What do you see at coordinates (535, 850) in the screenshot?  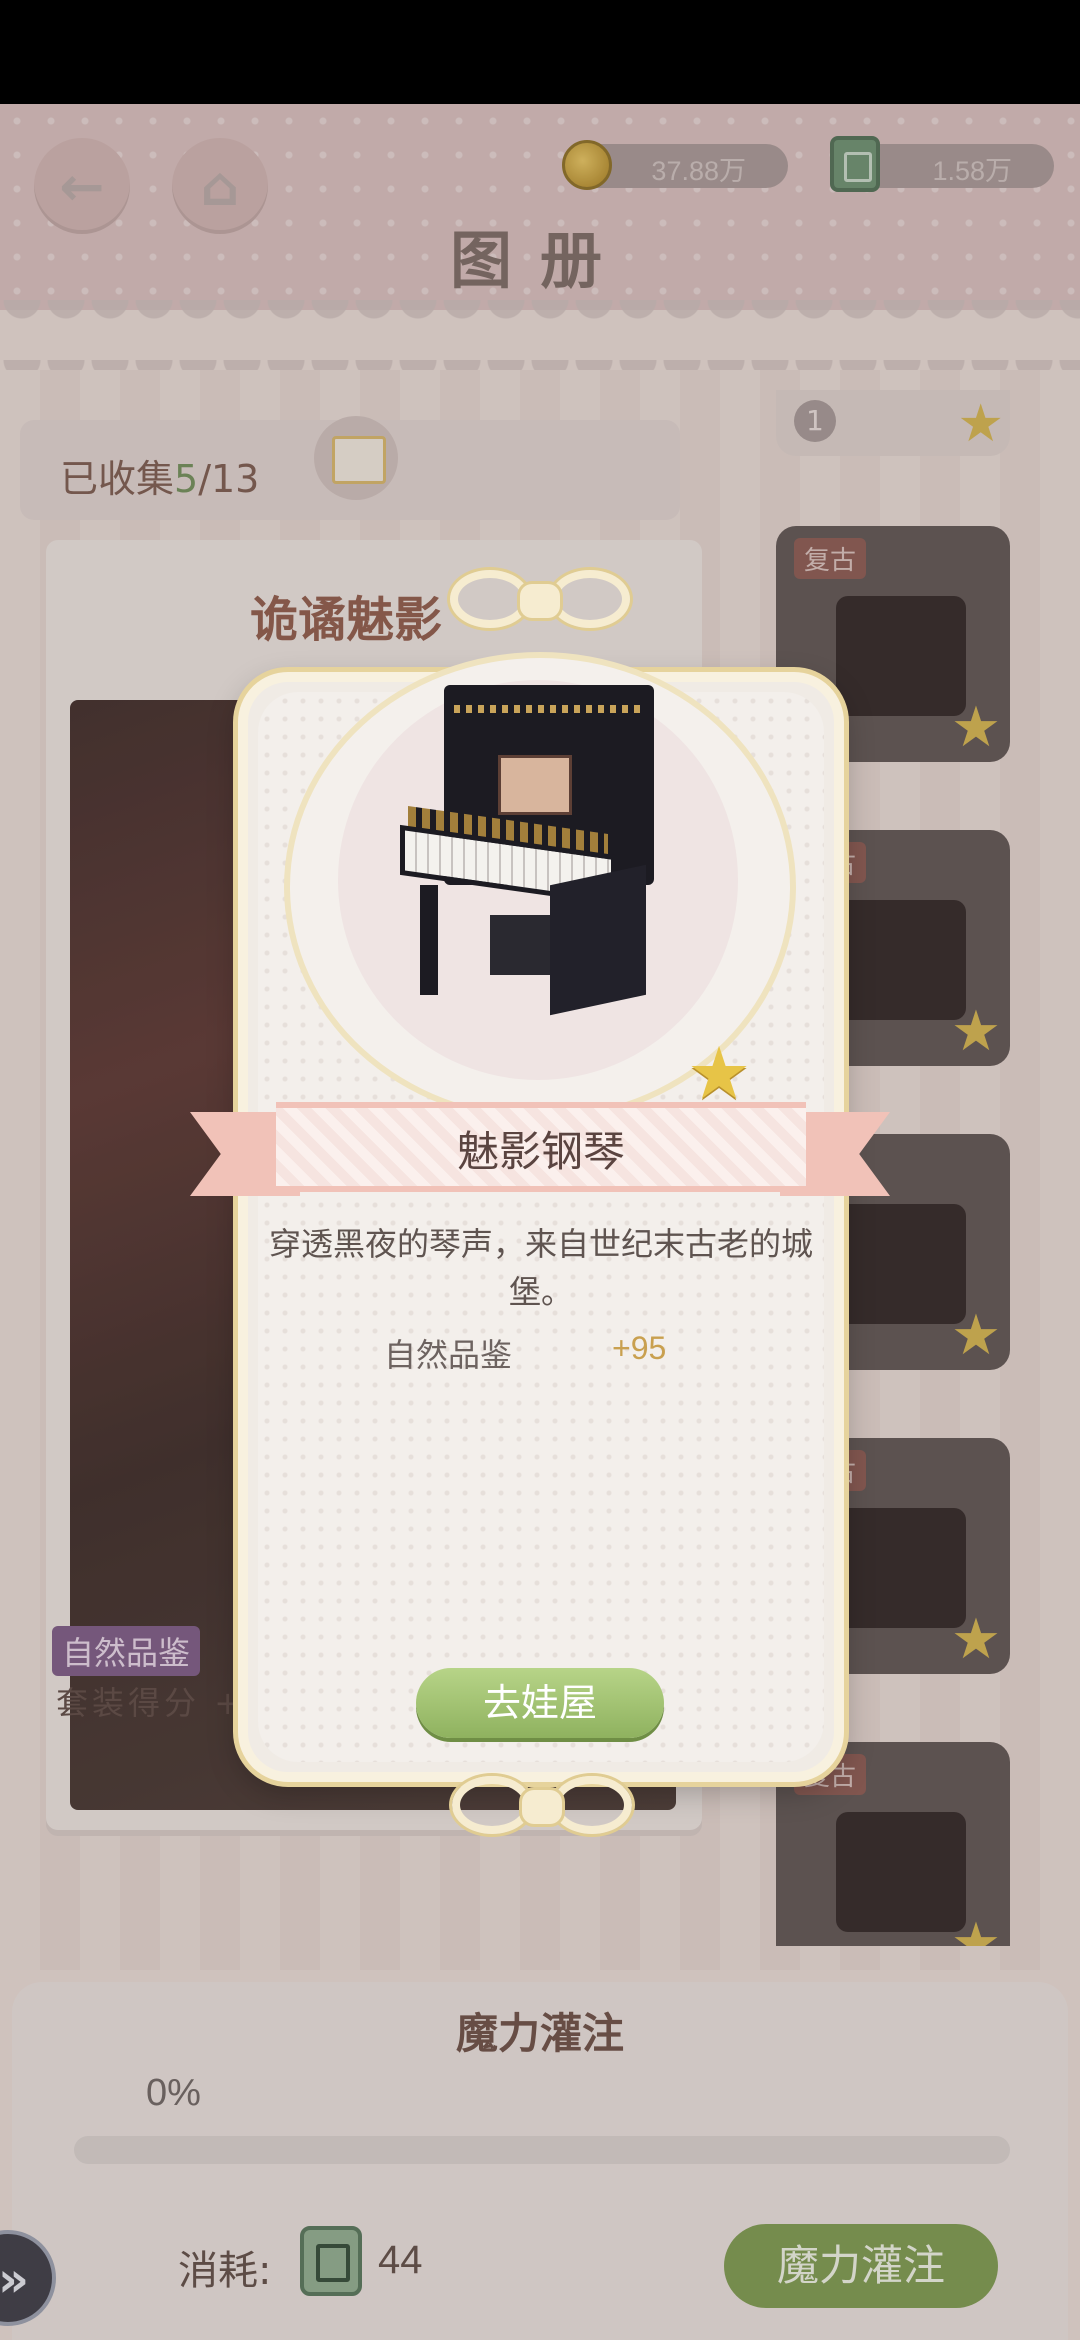 I see `piano-image` at bounding box center [535, 850].